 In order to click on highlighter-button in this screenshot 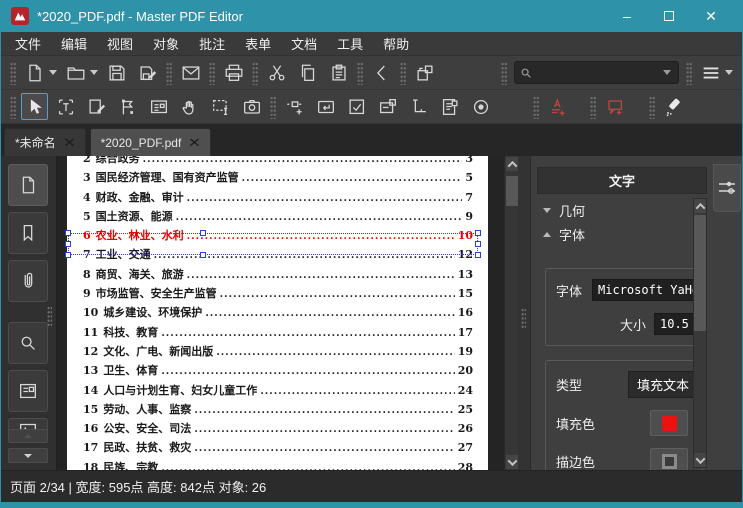, I will do `click(673, 106)`.